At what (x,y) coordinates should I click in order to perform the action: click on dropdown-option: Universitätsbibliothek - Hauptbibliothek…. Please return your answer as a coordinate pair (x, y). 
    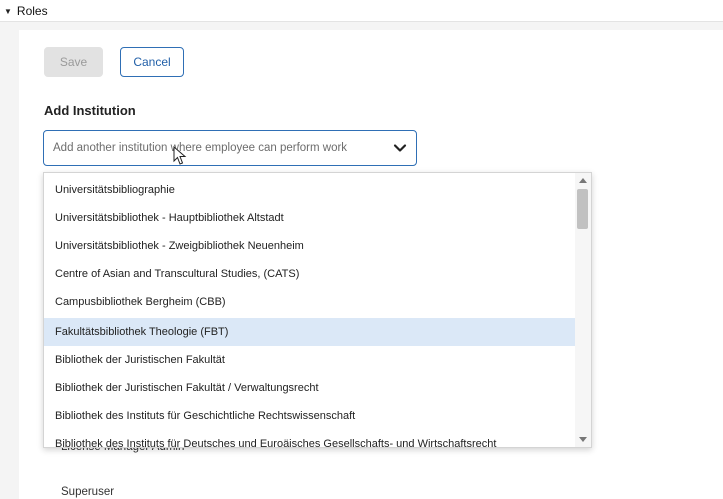
    Looking at the image, I should click on (310, 218).